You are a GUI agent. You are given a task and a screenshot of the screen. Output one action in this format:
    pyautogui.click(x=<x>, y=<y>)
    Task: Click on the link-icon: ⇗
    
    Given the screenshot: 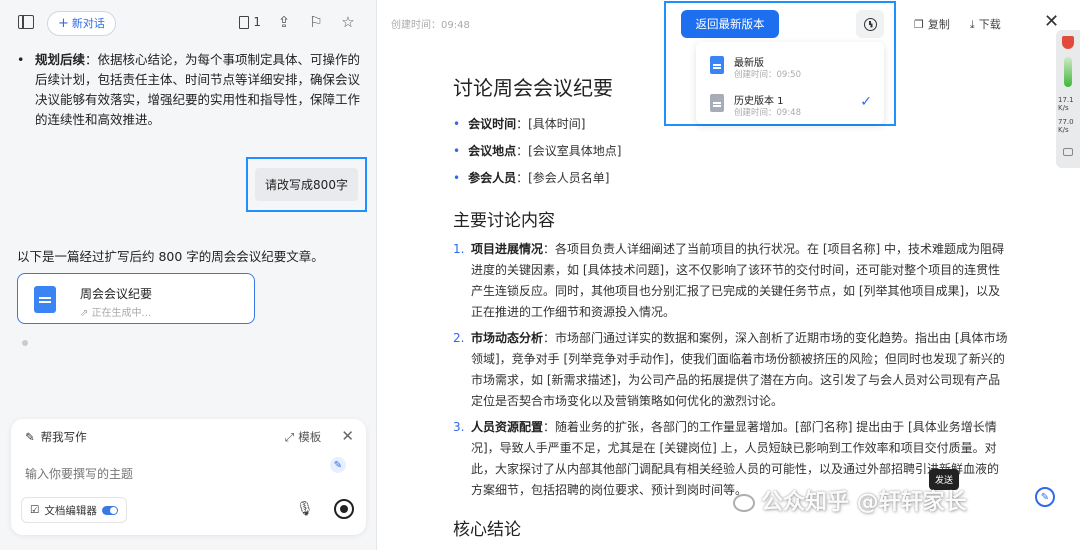 What is the action you would take?
    pyautogui.click(x=86, y=313)
    